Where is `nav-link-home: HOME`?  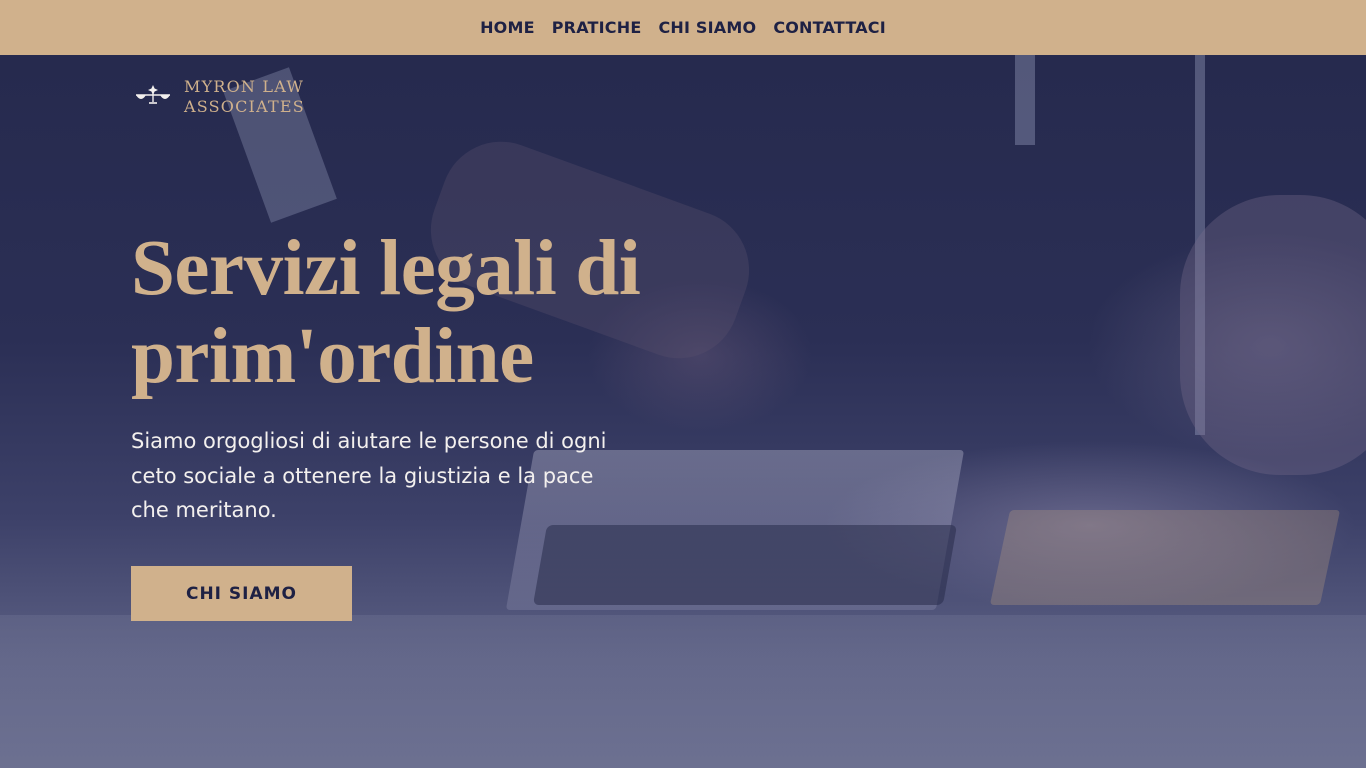
nav-link-home: HOME is located at coordinates (507, 27).